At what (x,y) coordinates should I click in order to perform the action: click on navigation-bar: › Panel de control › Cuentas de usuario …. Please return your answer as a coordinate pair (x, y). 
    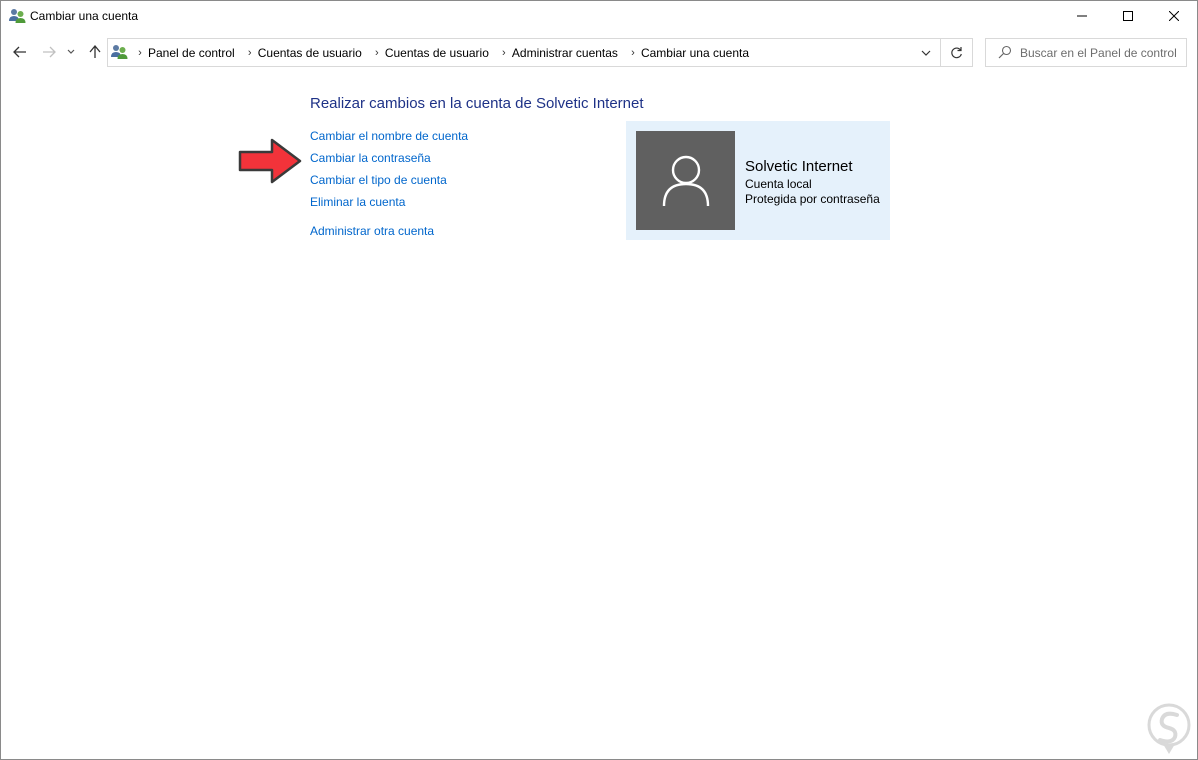
    Looking at the image, I should click on (599, 52).